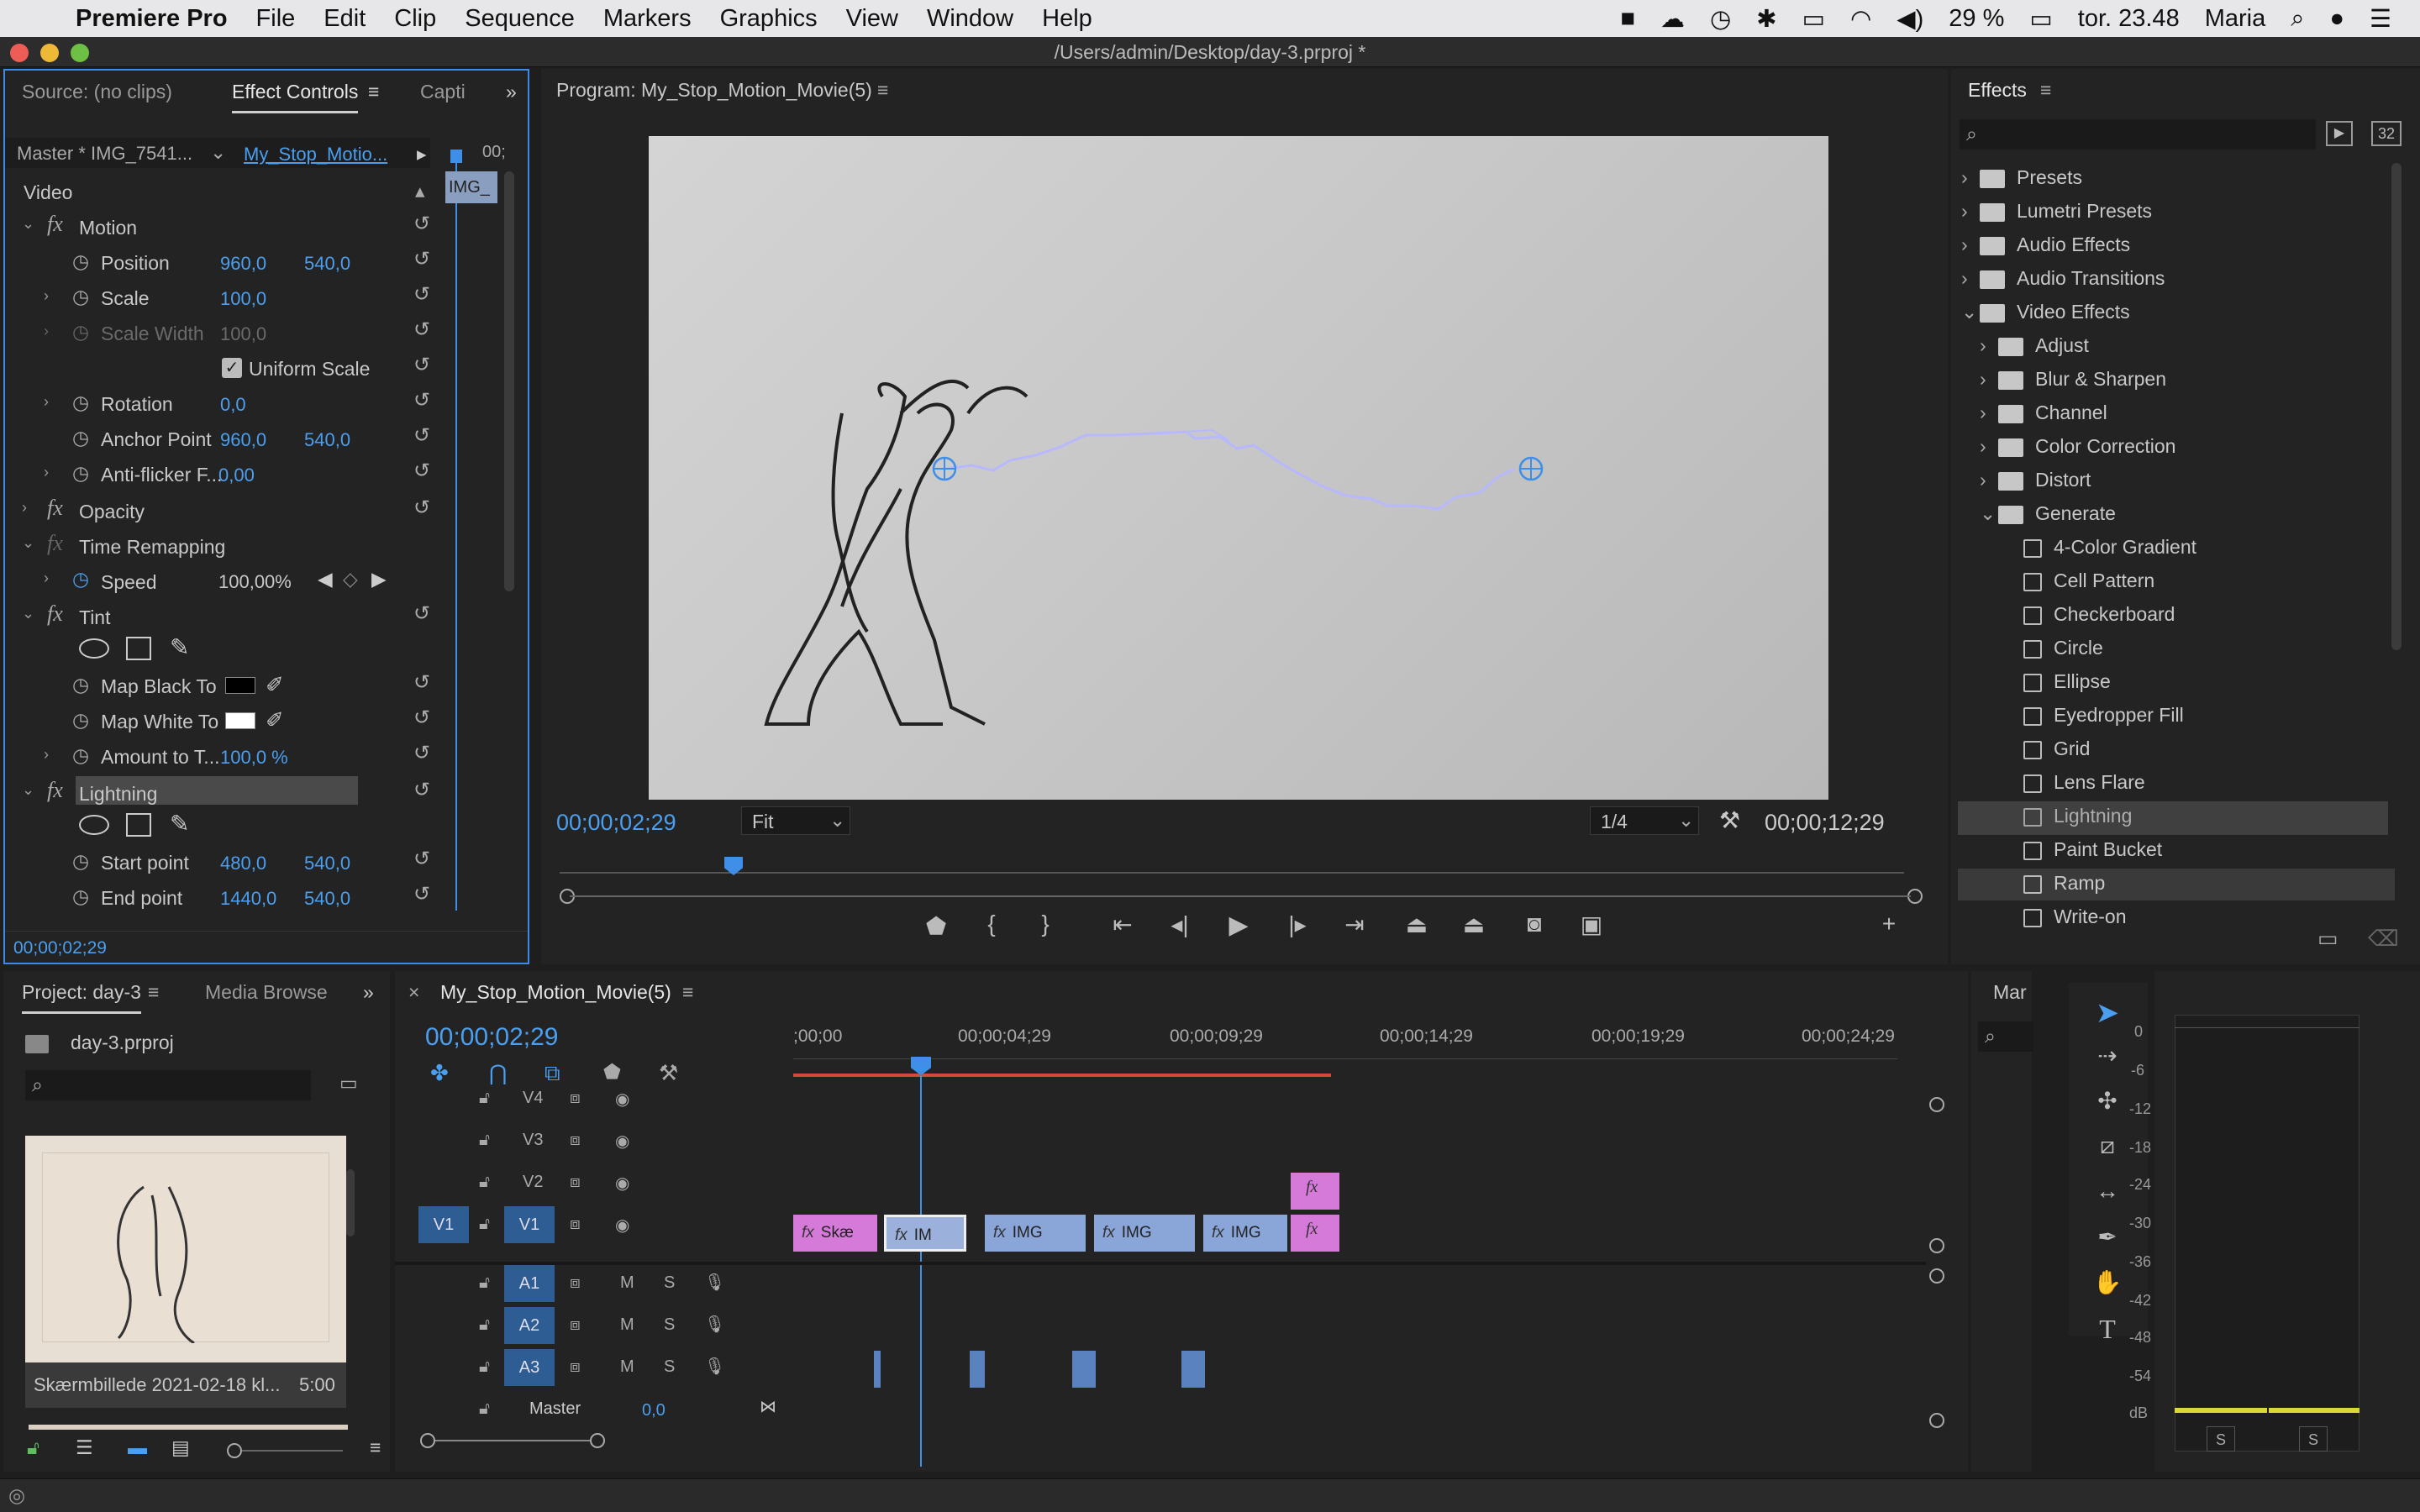 Image resolution: width=2420 pixels, height=1512 pixels. I want to click on hand-tool-icon: ✋, so click(2107, 1282).